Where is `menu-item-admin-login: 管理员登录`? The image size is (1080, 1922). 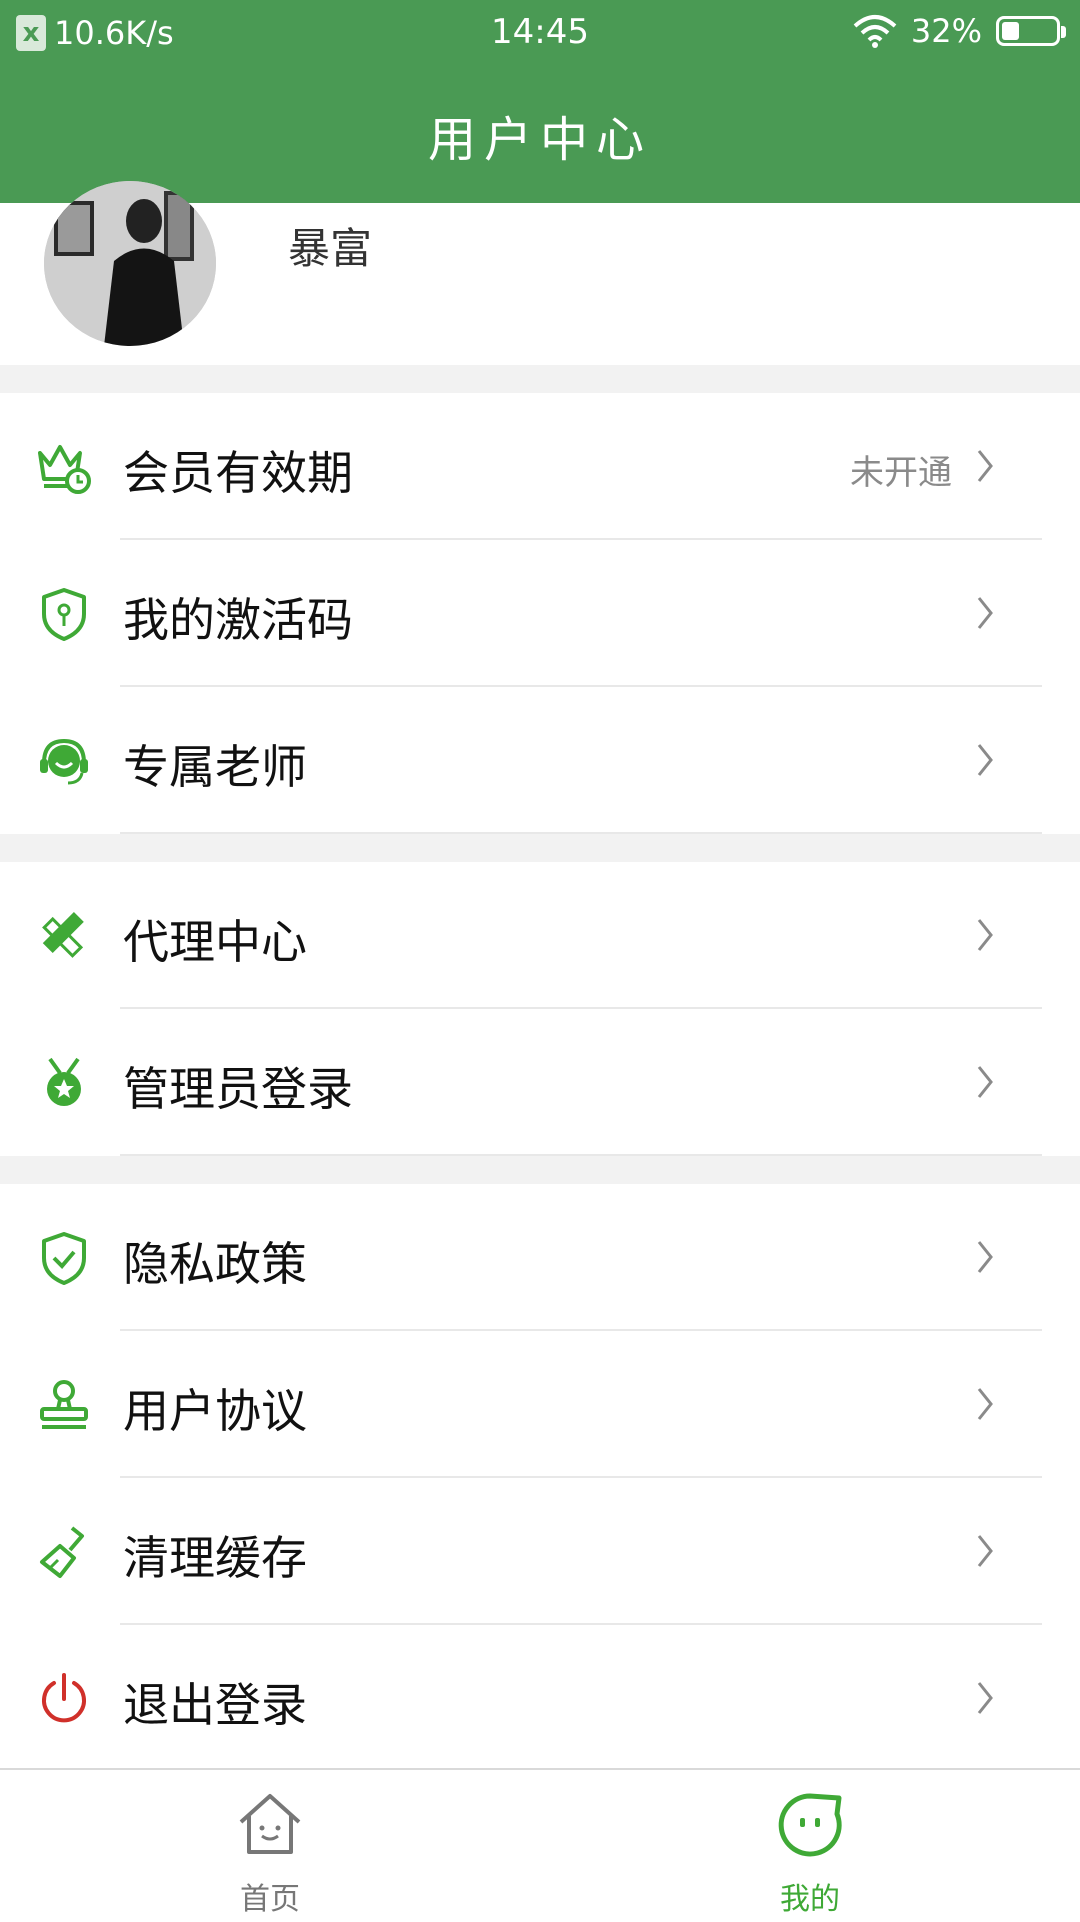
menu-item-admin-login: 管理员登录 is located at coordinates (540, 1082).